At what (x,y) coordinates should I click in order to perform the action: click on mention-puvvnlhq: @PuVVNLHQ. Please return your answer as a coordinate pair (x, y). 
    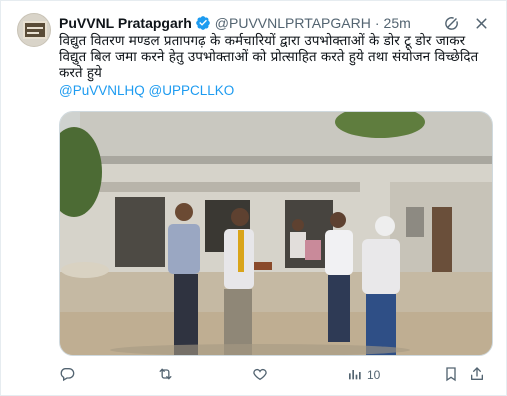
    Looking at the image, I should click on (102, 90).